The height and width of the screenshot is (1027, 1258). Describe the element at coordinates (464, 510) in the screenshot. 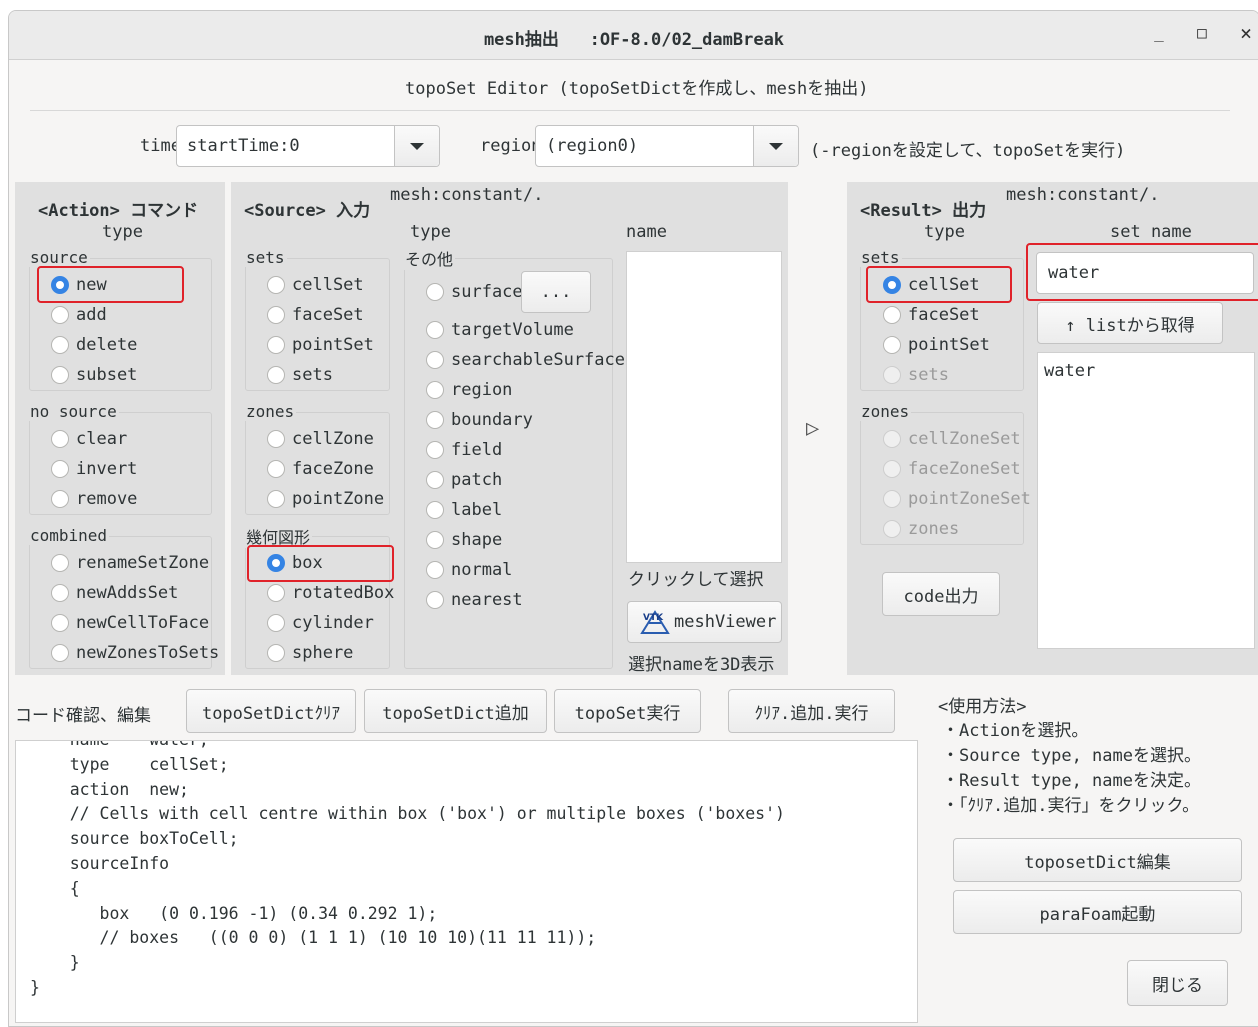

I see `source-radio-label: label` at that location.